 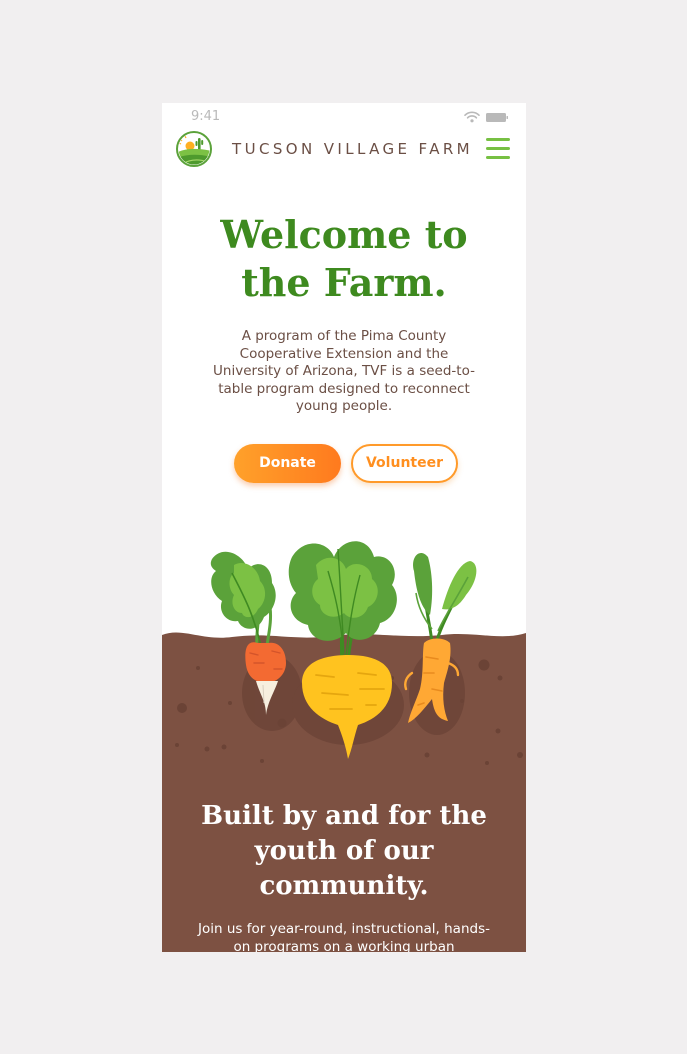 I want to click on hero-title-line1: Welcome to, so click(x=344, y=234).